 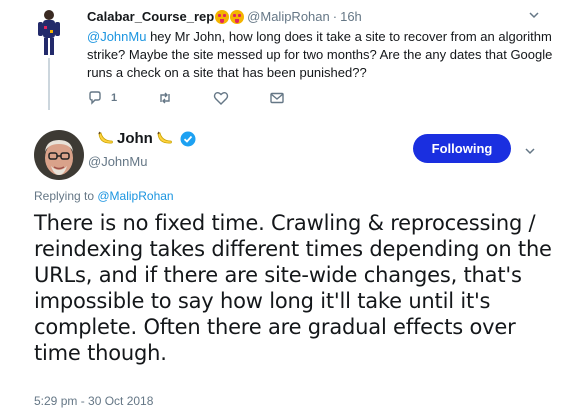 What do you see at coordinates (288, 16) in the screenshot?
I see `author-handle: @MalipRohan` at bounding box center [288, 16].